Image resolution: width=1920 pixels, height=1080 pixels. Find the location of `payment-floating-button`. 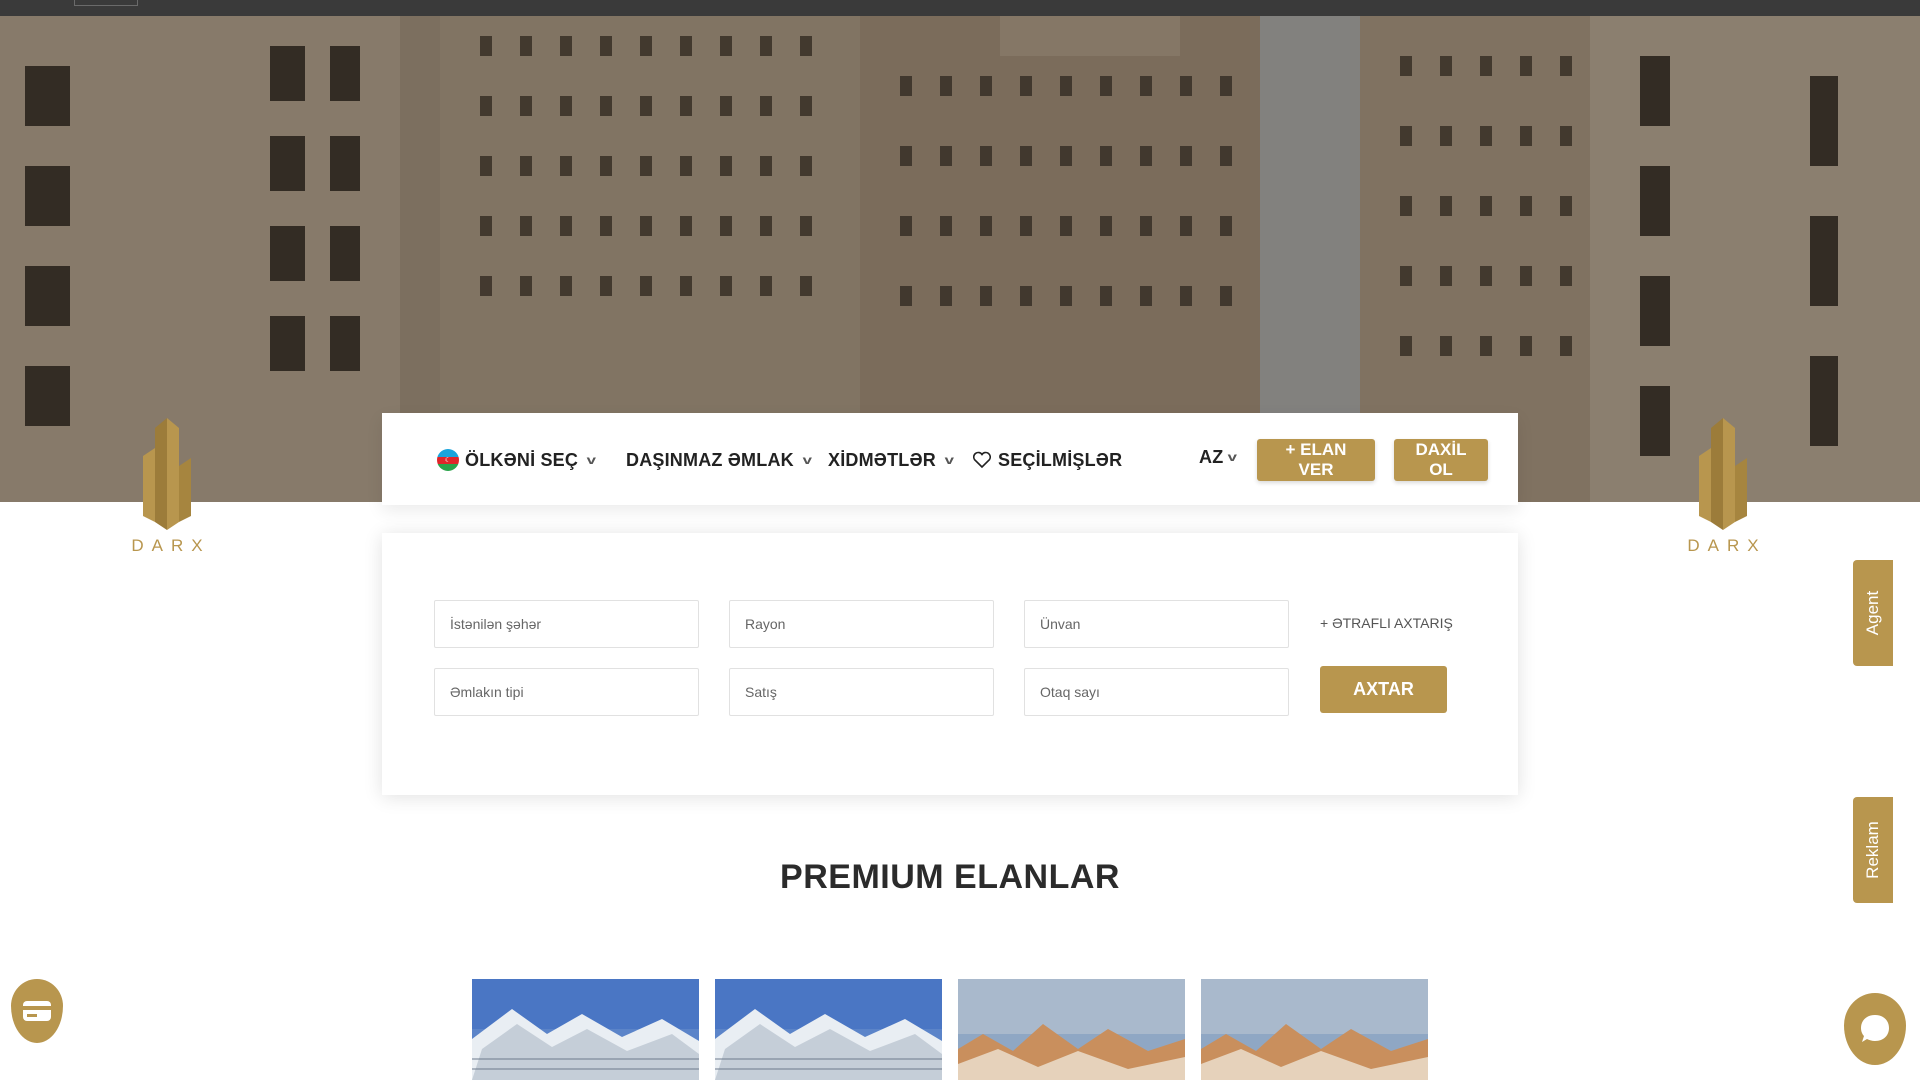

payment-floating-button is located at coordinates (37, 1011).